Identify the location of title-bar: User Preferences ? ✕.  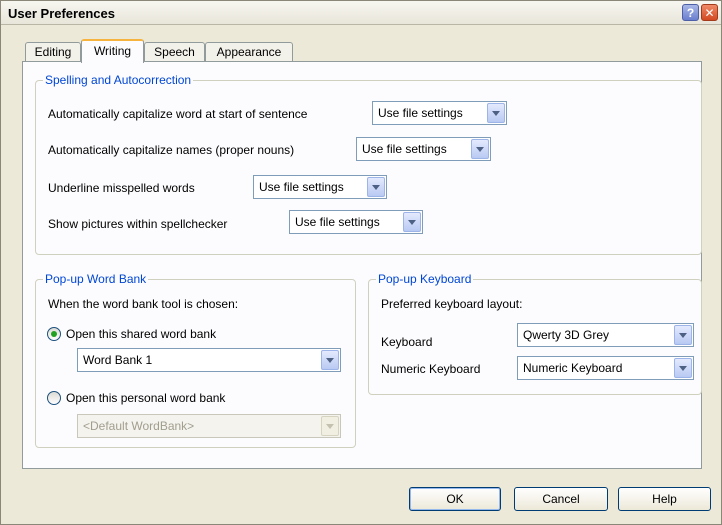
(361, 13).